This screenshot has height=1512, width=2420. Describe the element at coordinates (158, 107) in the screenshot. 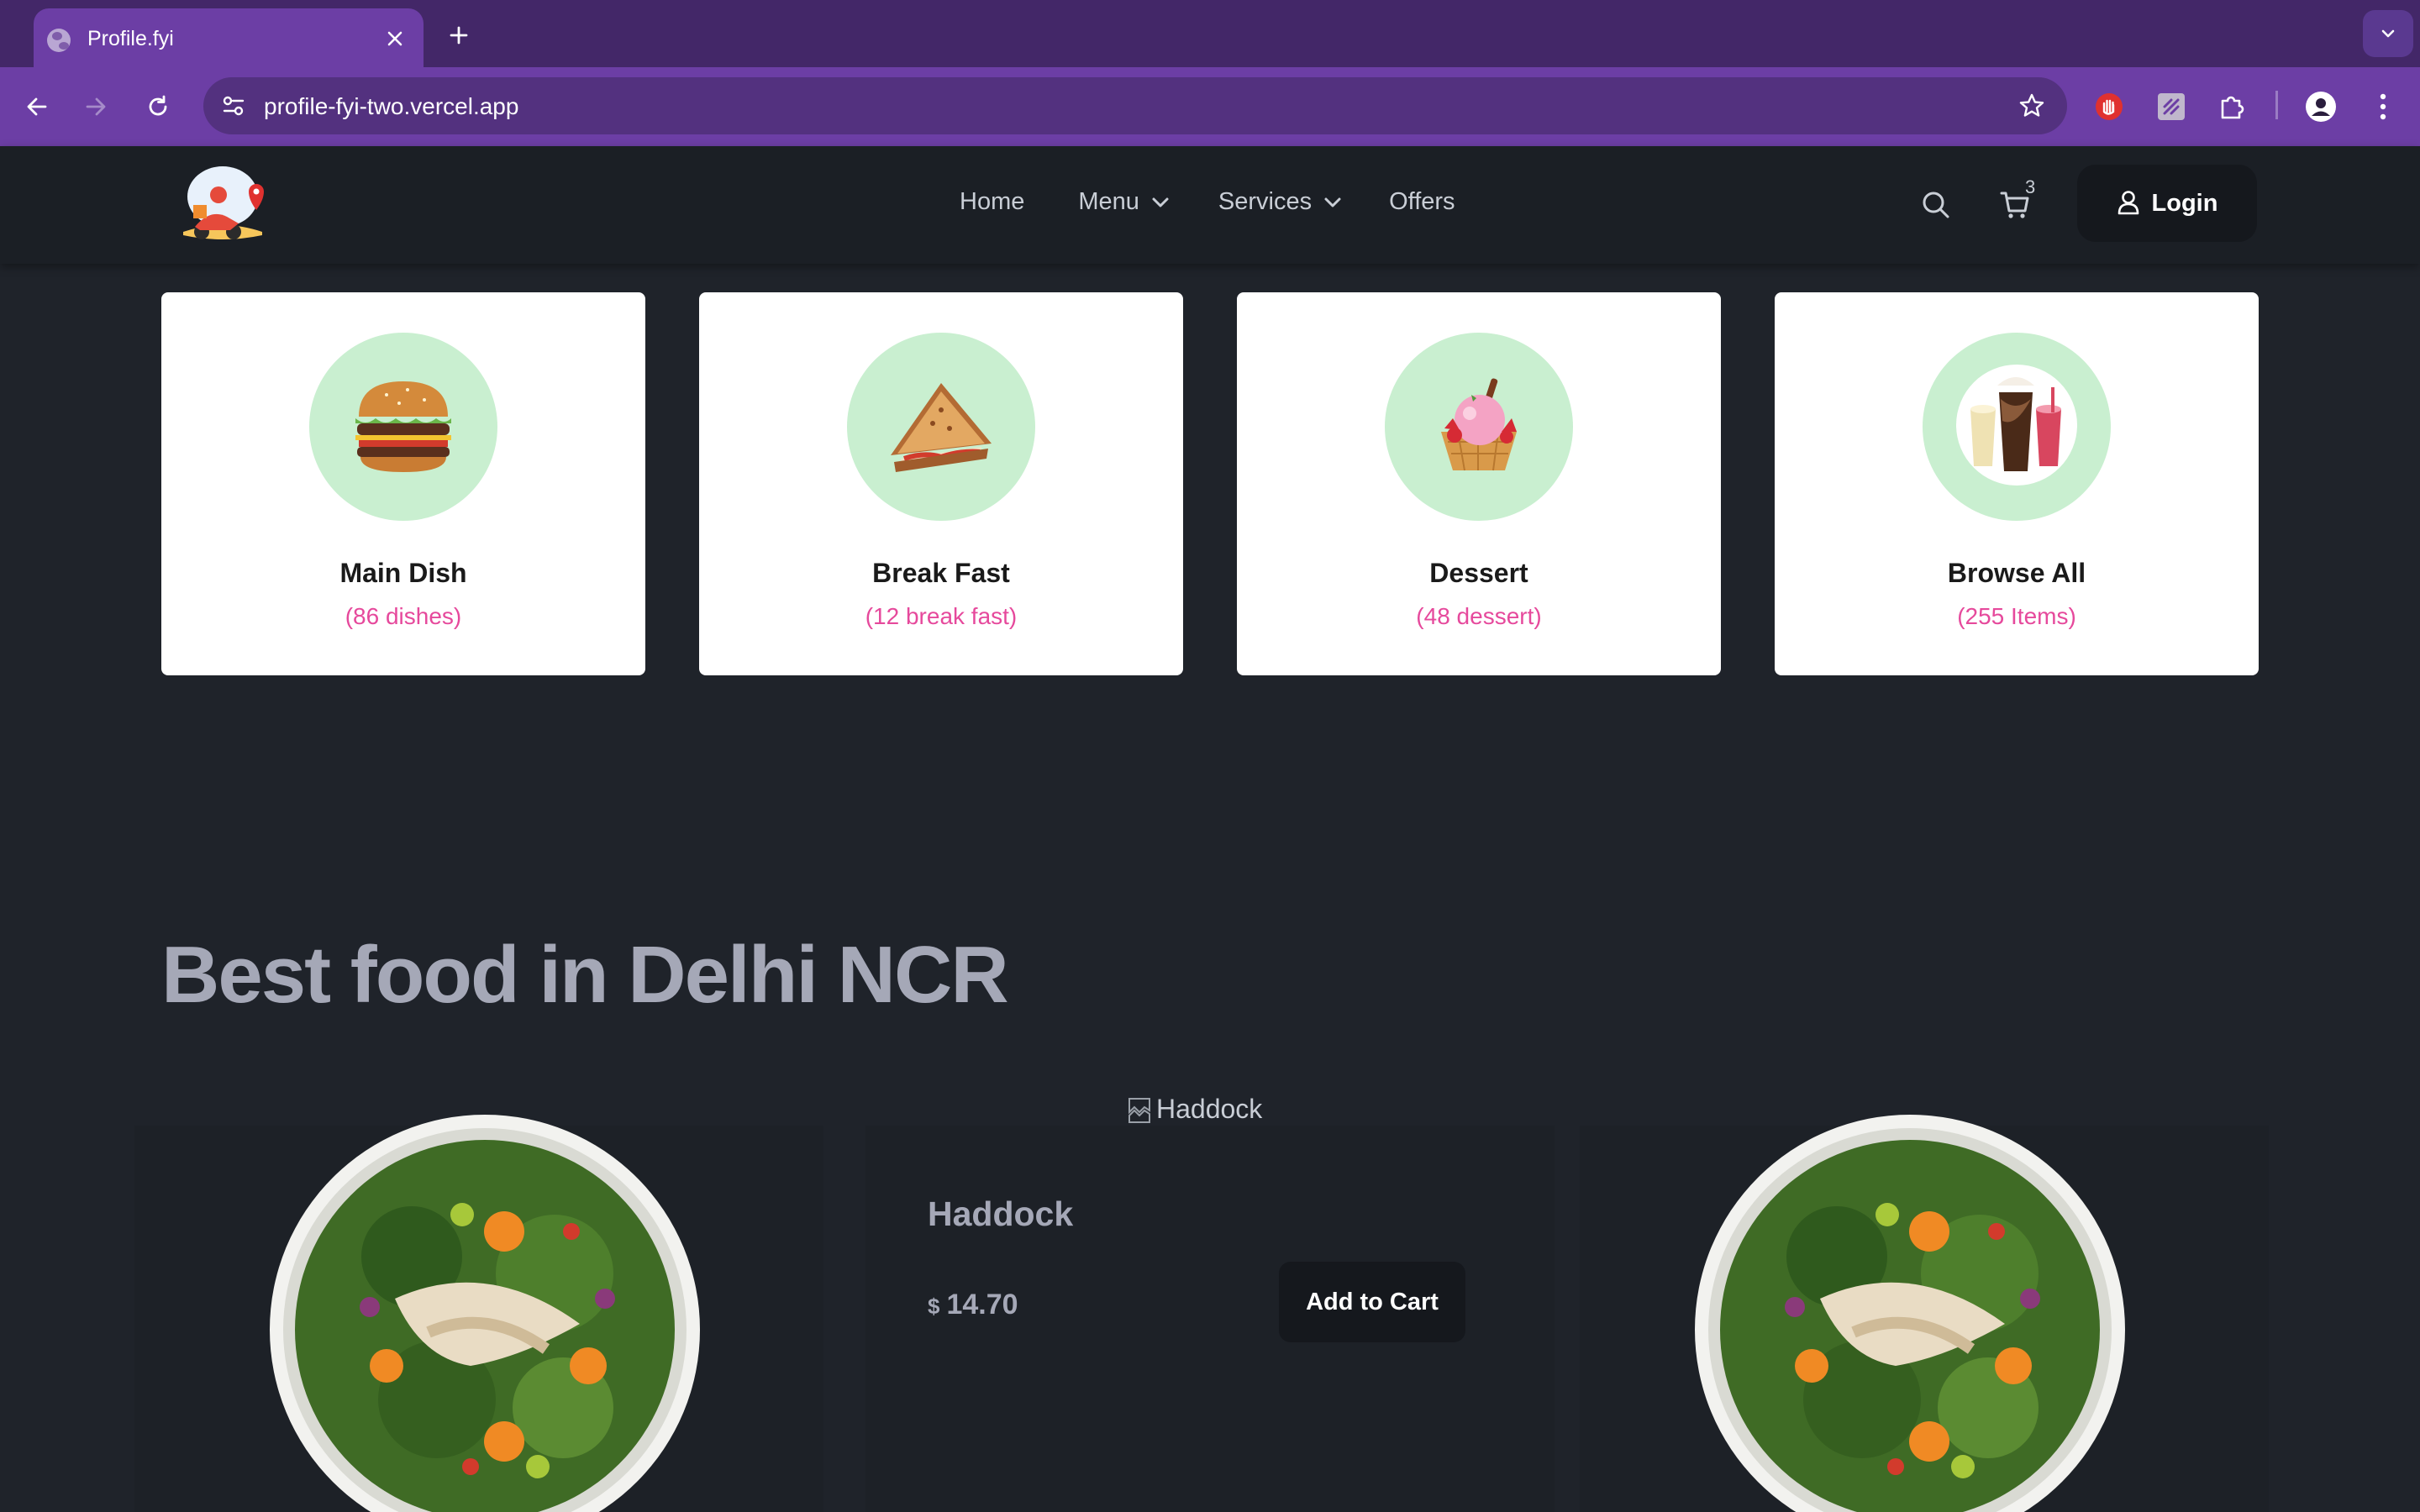

I see `reload-icon` at that location.